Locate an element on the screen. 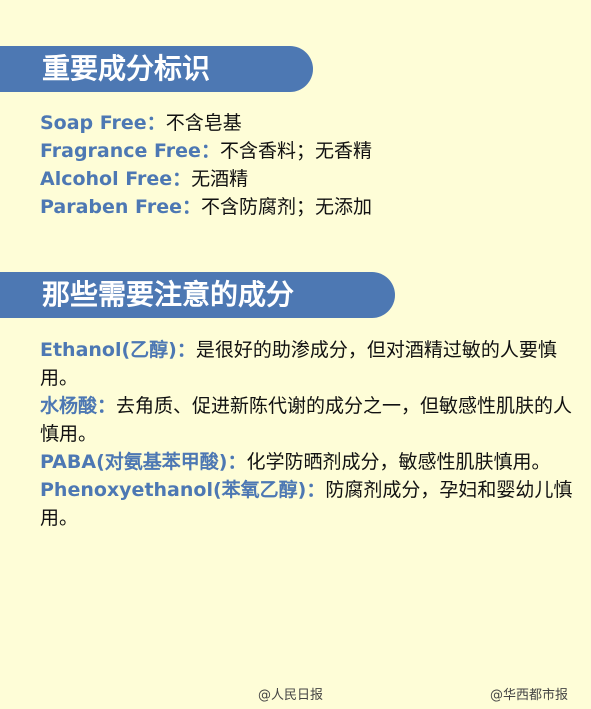 The image size is (591, 709). list-item: PABA(对氨基苯甲酸)：化学防晒剂成分，敏感性肌肤慎用。 is located at coordinates (307, 462).